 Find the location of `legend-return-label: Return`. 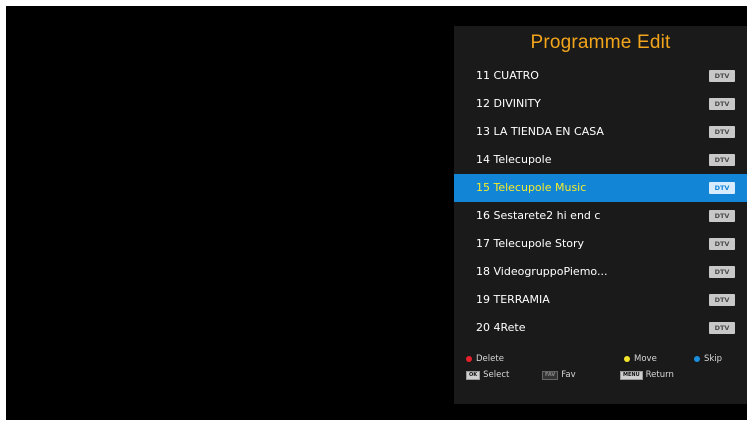

legend-return-label: Return is located at coordinates (659, 375).